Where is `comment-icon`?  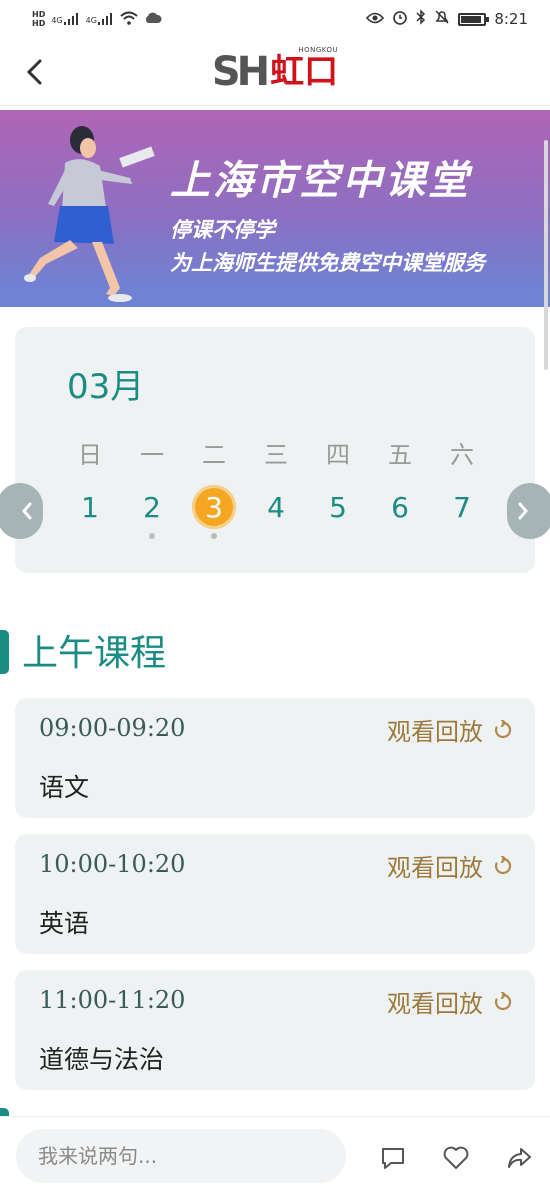 comment-icon is located at coordinates (393, 1158).